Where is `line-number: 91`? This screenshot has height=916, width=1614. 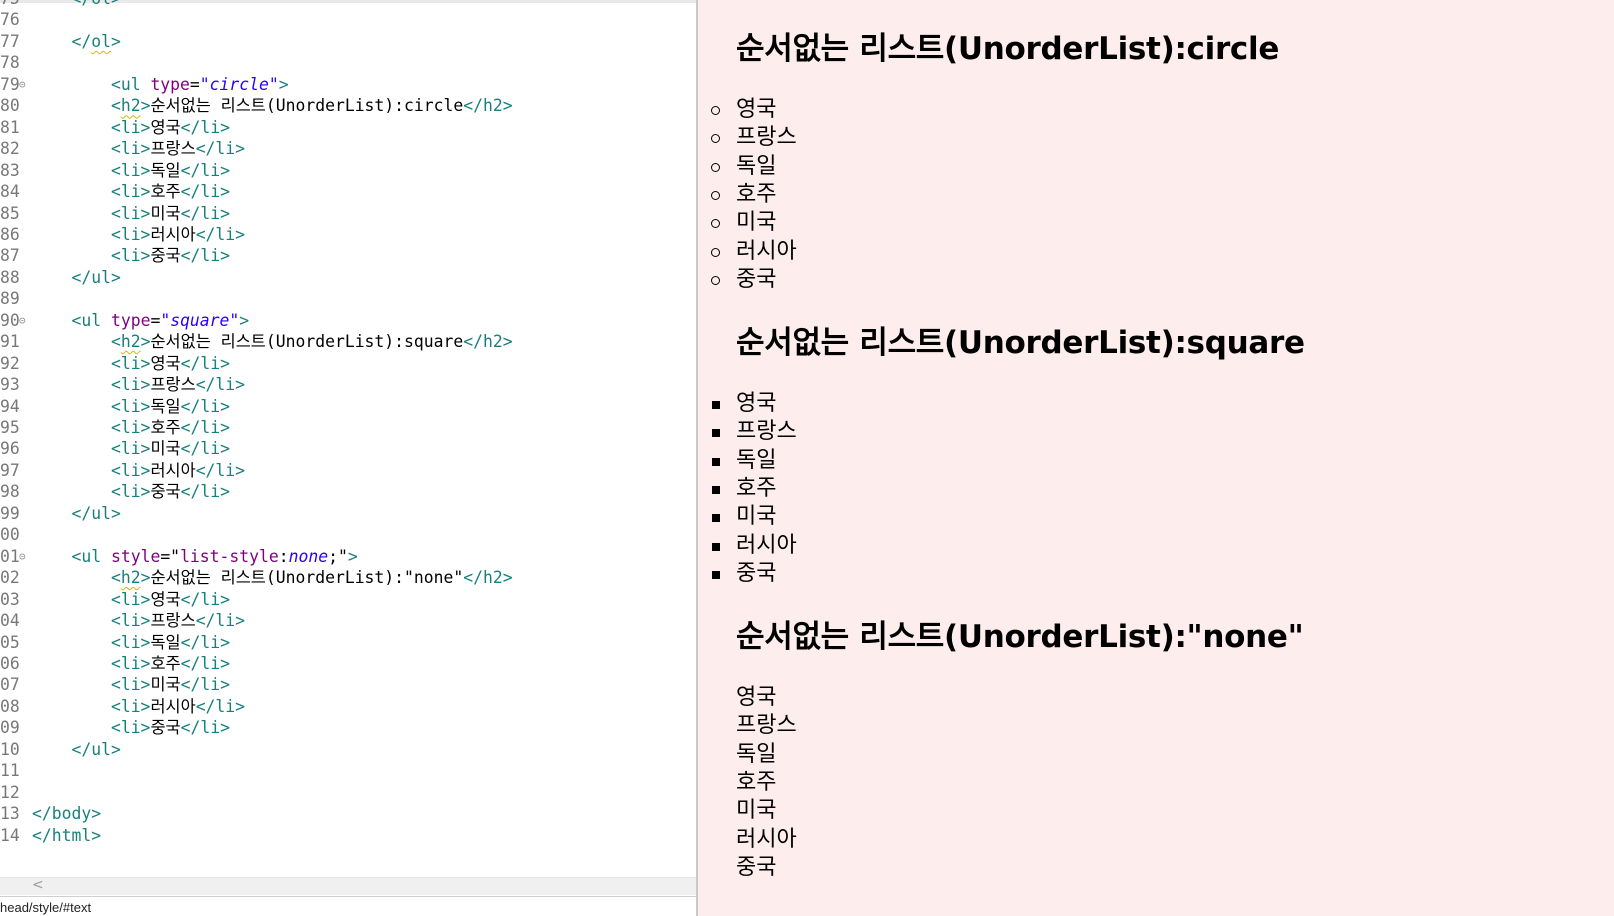 line-number: 91 is located at coordinates (10, 342).